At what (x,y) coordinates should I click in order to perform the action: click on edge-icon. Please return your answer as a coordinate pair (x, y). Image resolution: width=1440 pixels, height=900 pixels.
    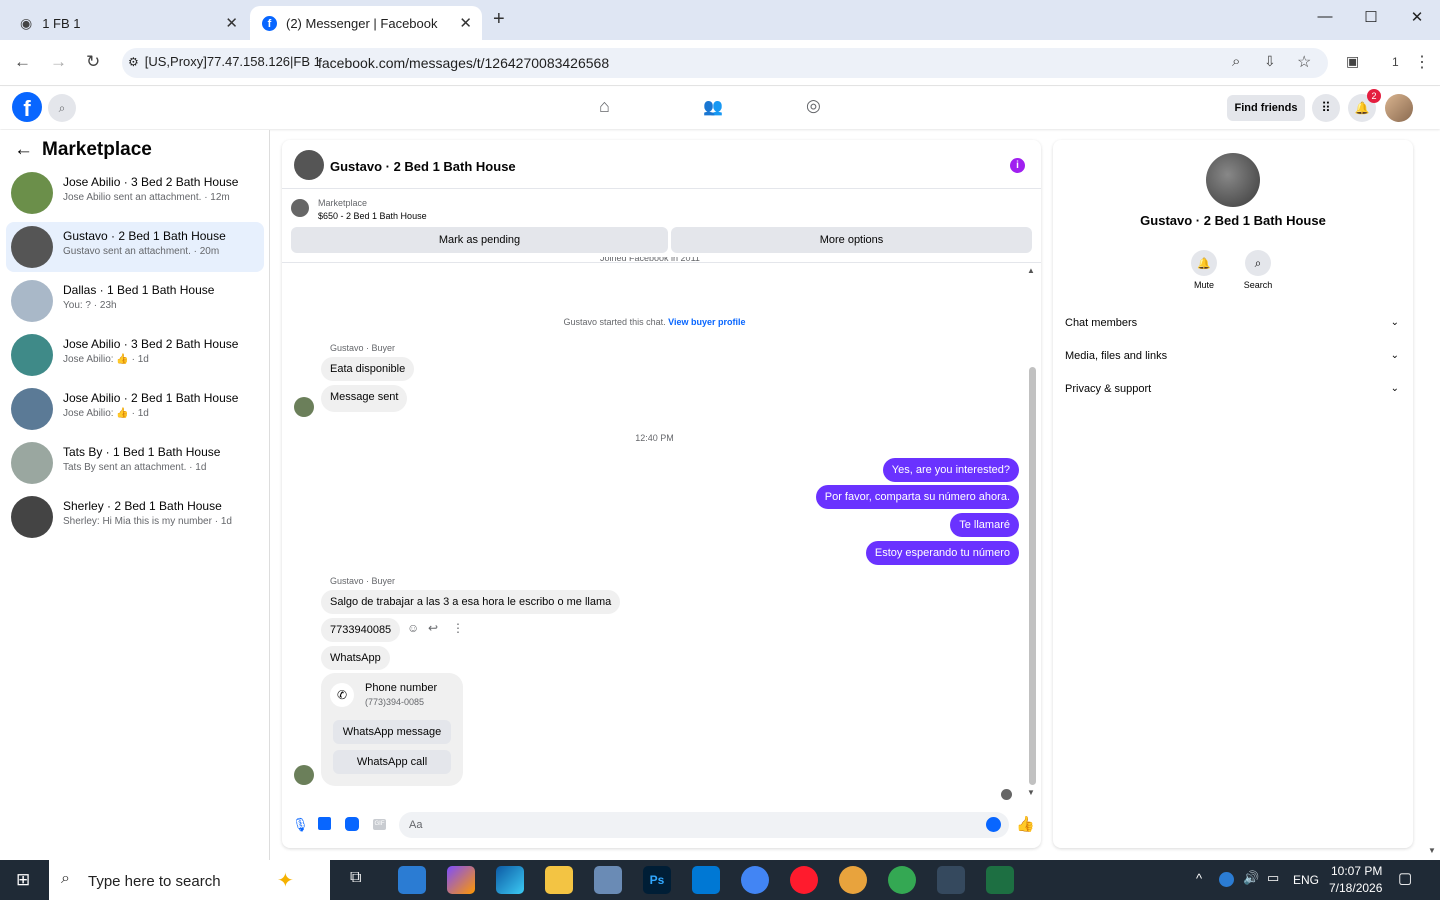
    Looking at the image, I should click on (510, 880).